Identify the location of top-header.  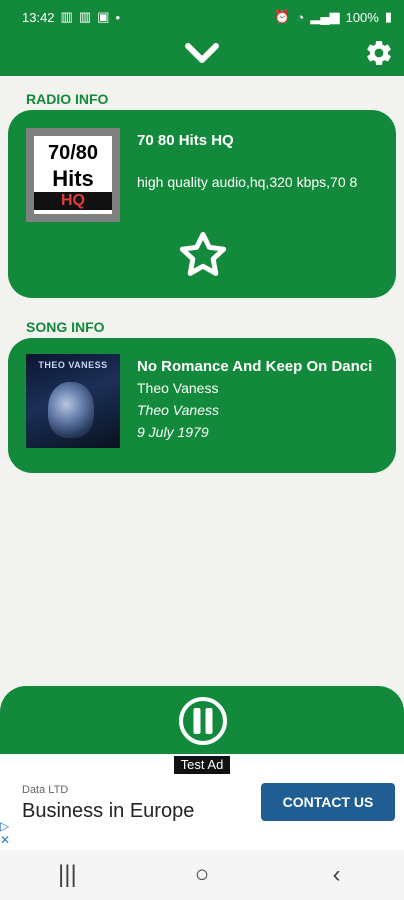
(202, 54).